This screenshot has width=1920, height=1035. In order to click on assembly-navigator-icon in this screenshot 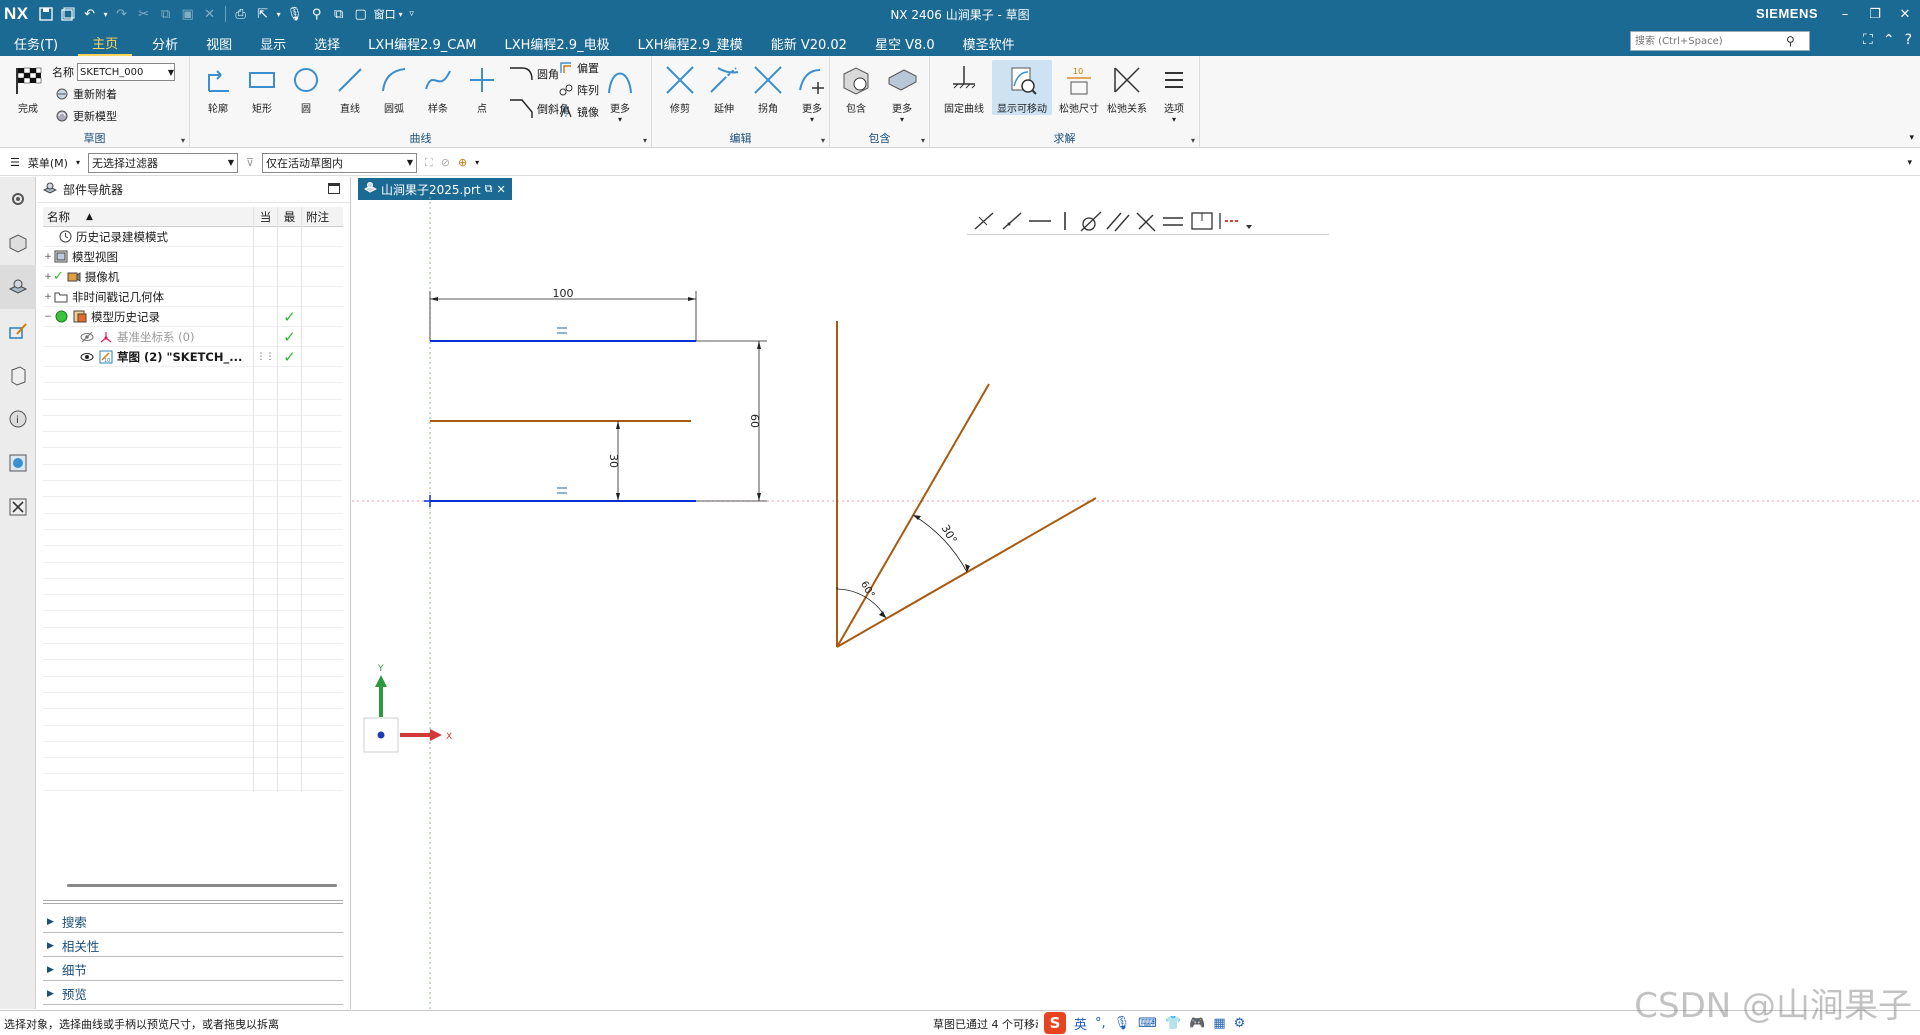, I will do `click(18, 243)`.